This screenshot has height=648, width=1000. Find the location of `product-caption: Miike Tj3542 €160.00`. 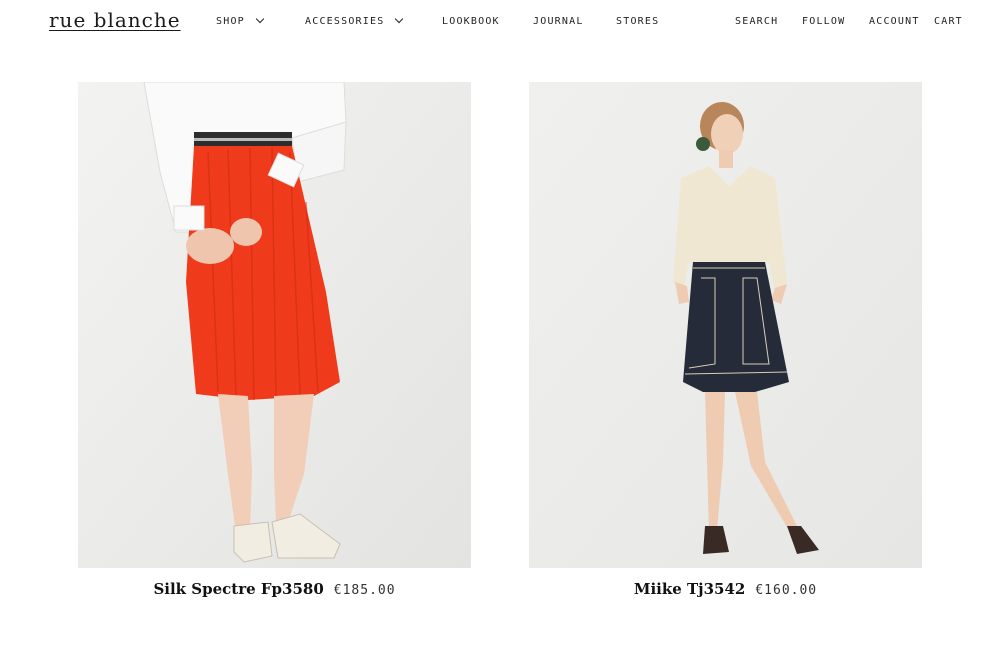

product-caption: Miike Tj3542 €160.00 is located at coordinates (725, 588).